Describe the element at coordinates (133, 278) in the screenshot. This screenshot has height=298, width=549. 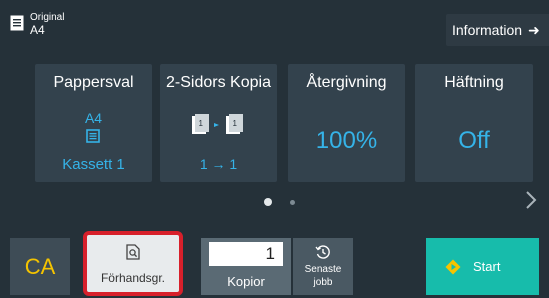
I see `preview-label: Förhandsgr.` at that location.